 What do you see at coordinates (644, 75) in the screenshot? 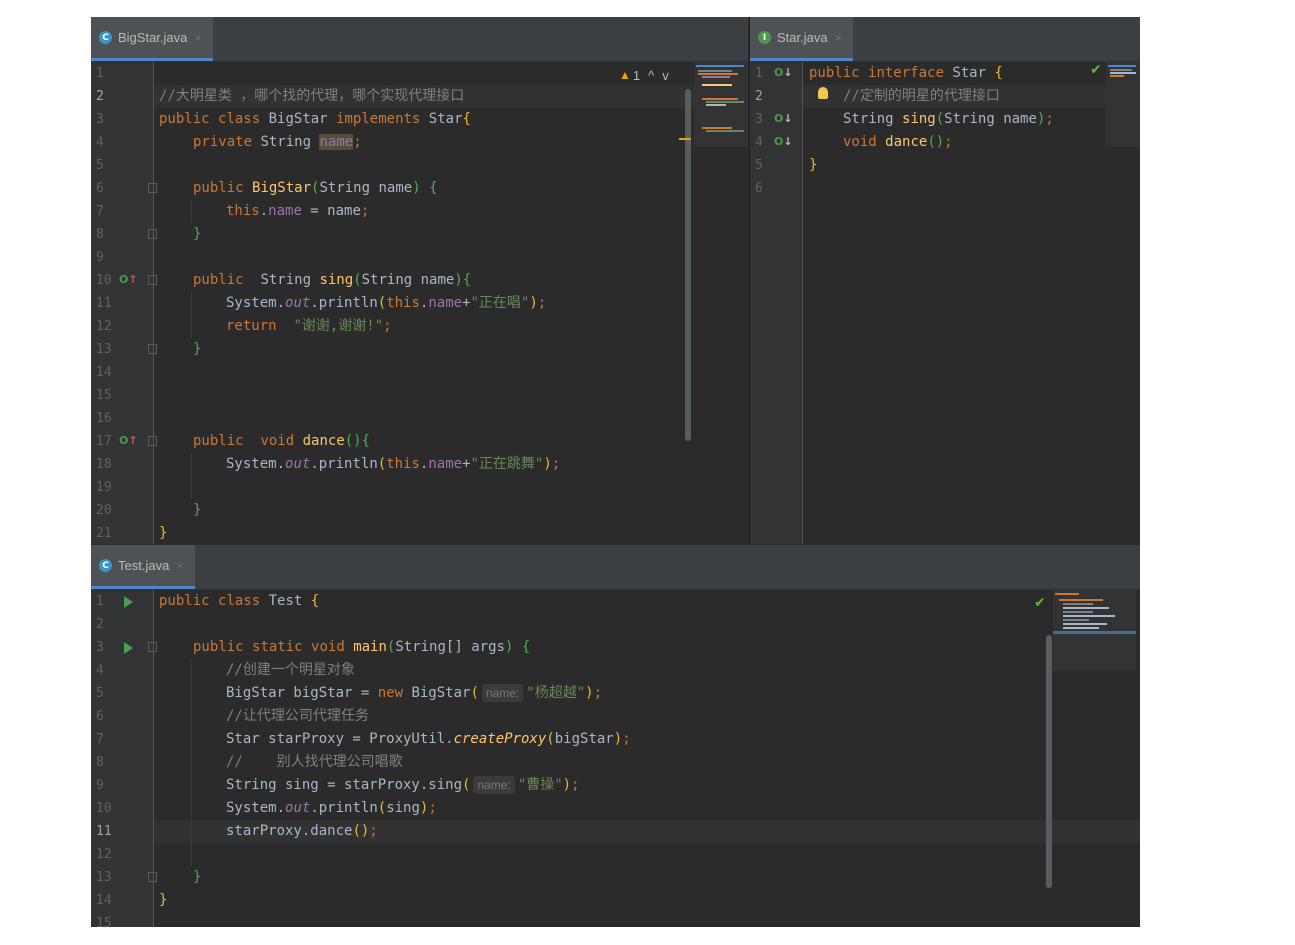
I see `inspection-widget: ▲ 1 ^ v` at bounding box center [644, 75].